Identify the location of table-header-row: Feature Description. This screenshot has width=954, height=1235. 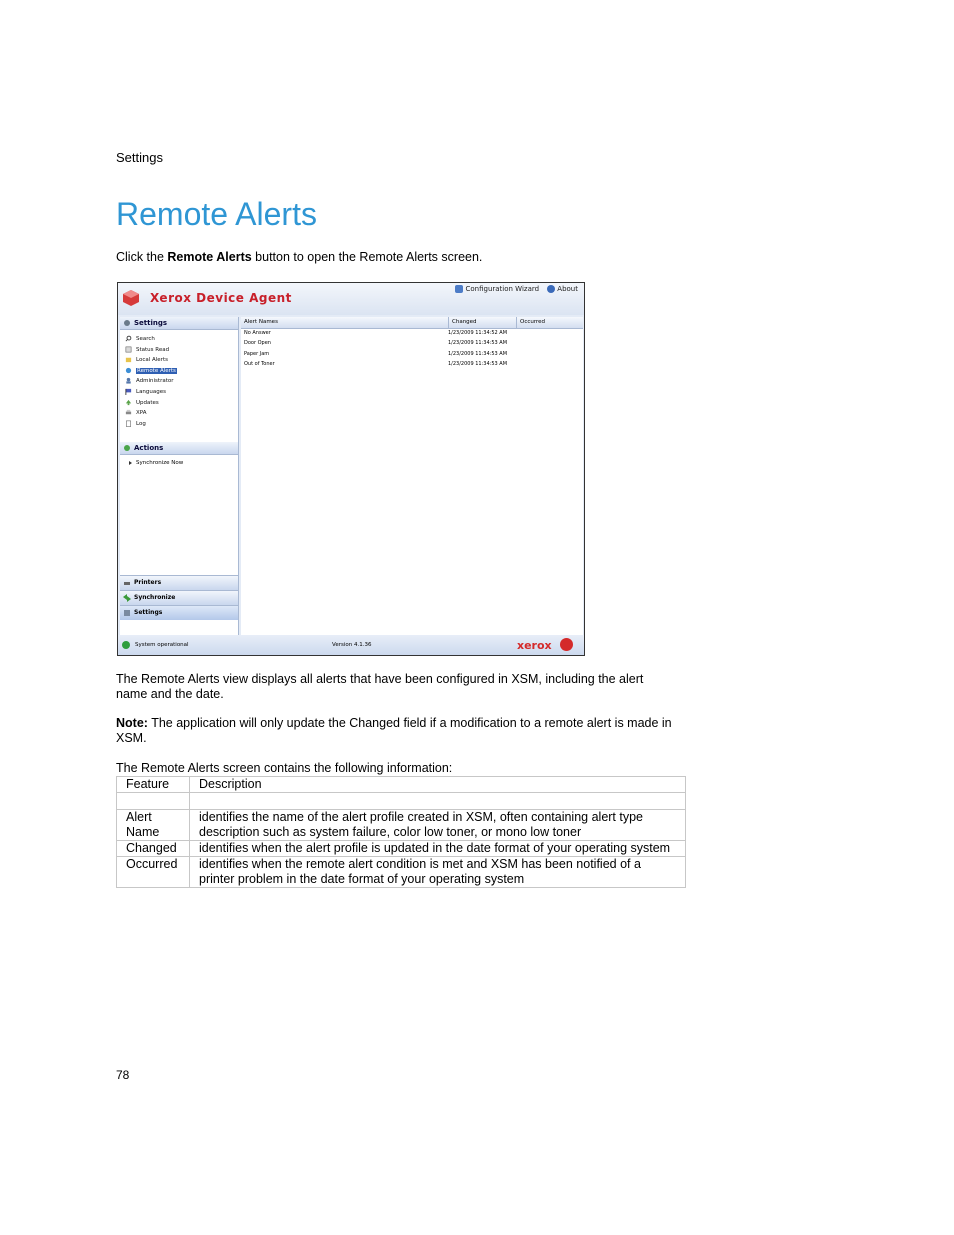
(401, 784).